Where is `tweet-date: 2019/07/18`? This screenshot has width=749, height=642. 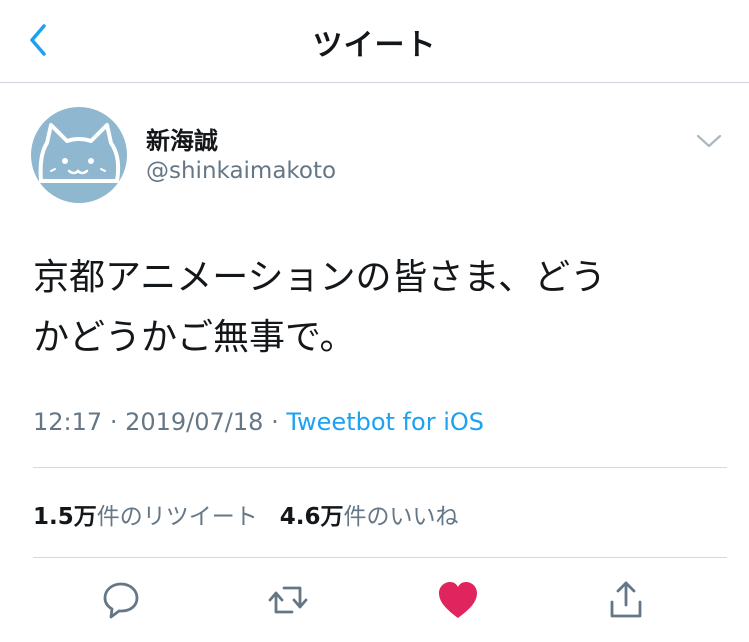
tweet-date: 2019/07/18 is located at coordinates (194, 422).